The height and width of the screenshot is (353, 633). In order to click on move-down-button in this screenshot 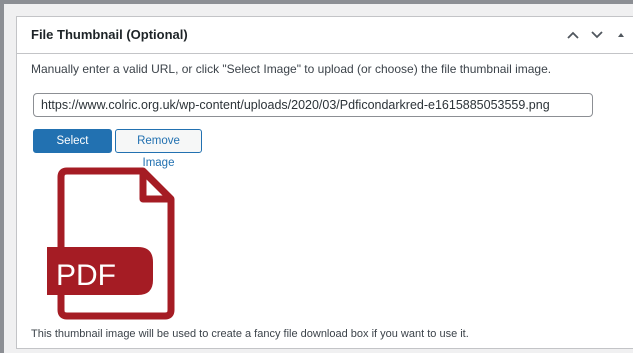, I will do `click(597, 35)`.